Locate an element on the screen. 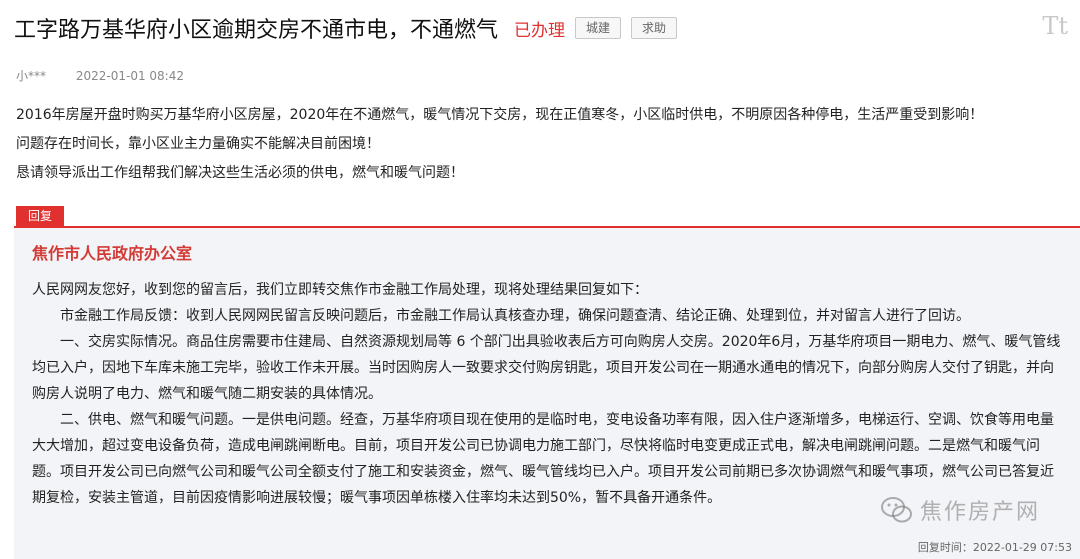  reply-time-label: 回复时间： is located at coordinates (945, 547).